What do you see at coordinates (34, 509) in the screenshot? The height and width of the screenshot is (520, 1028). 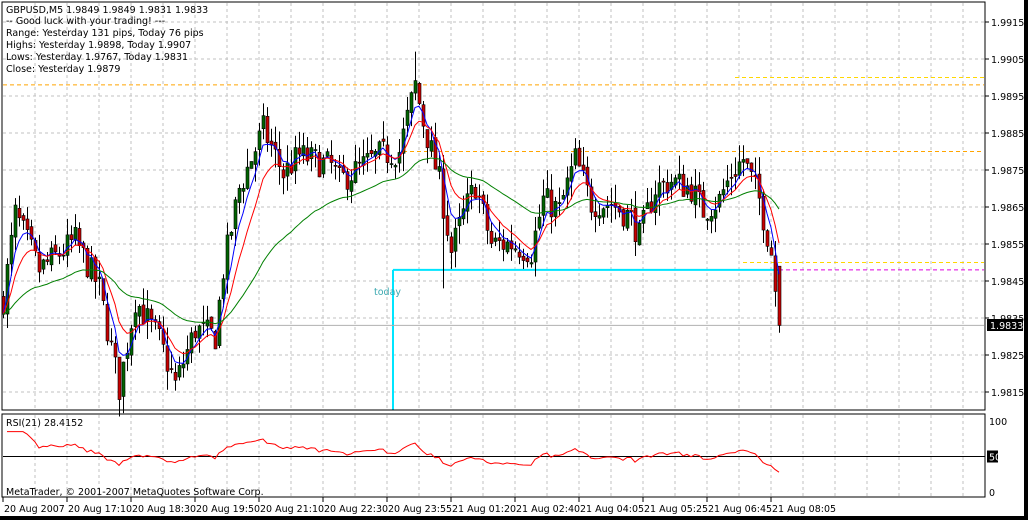 I see `x-tick-label: 20 Aug 2007` at bounding box center [34, 509].